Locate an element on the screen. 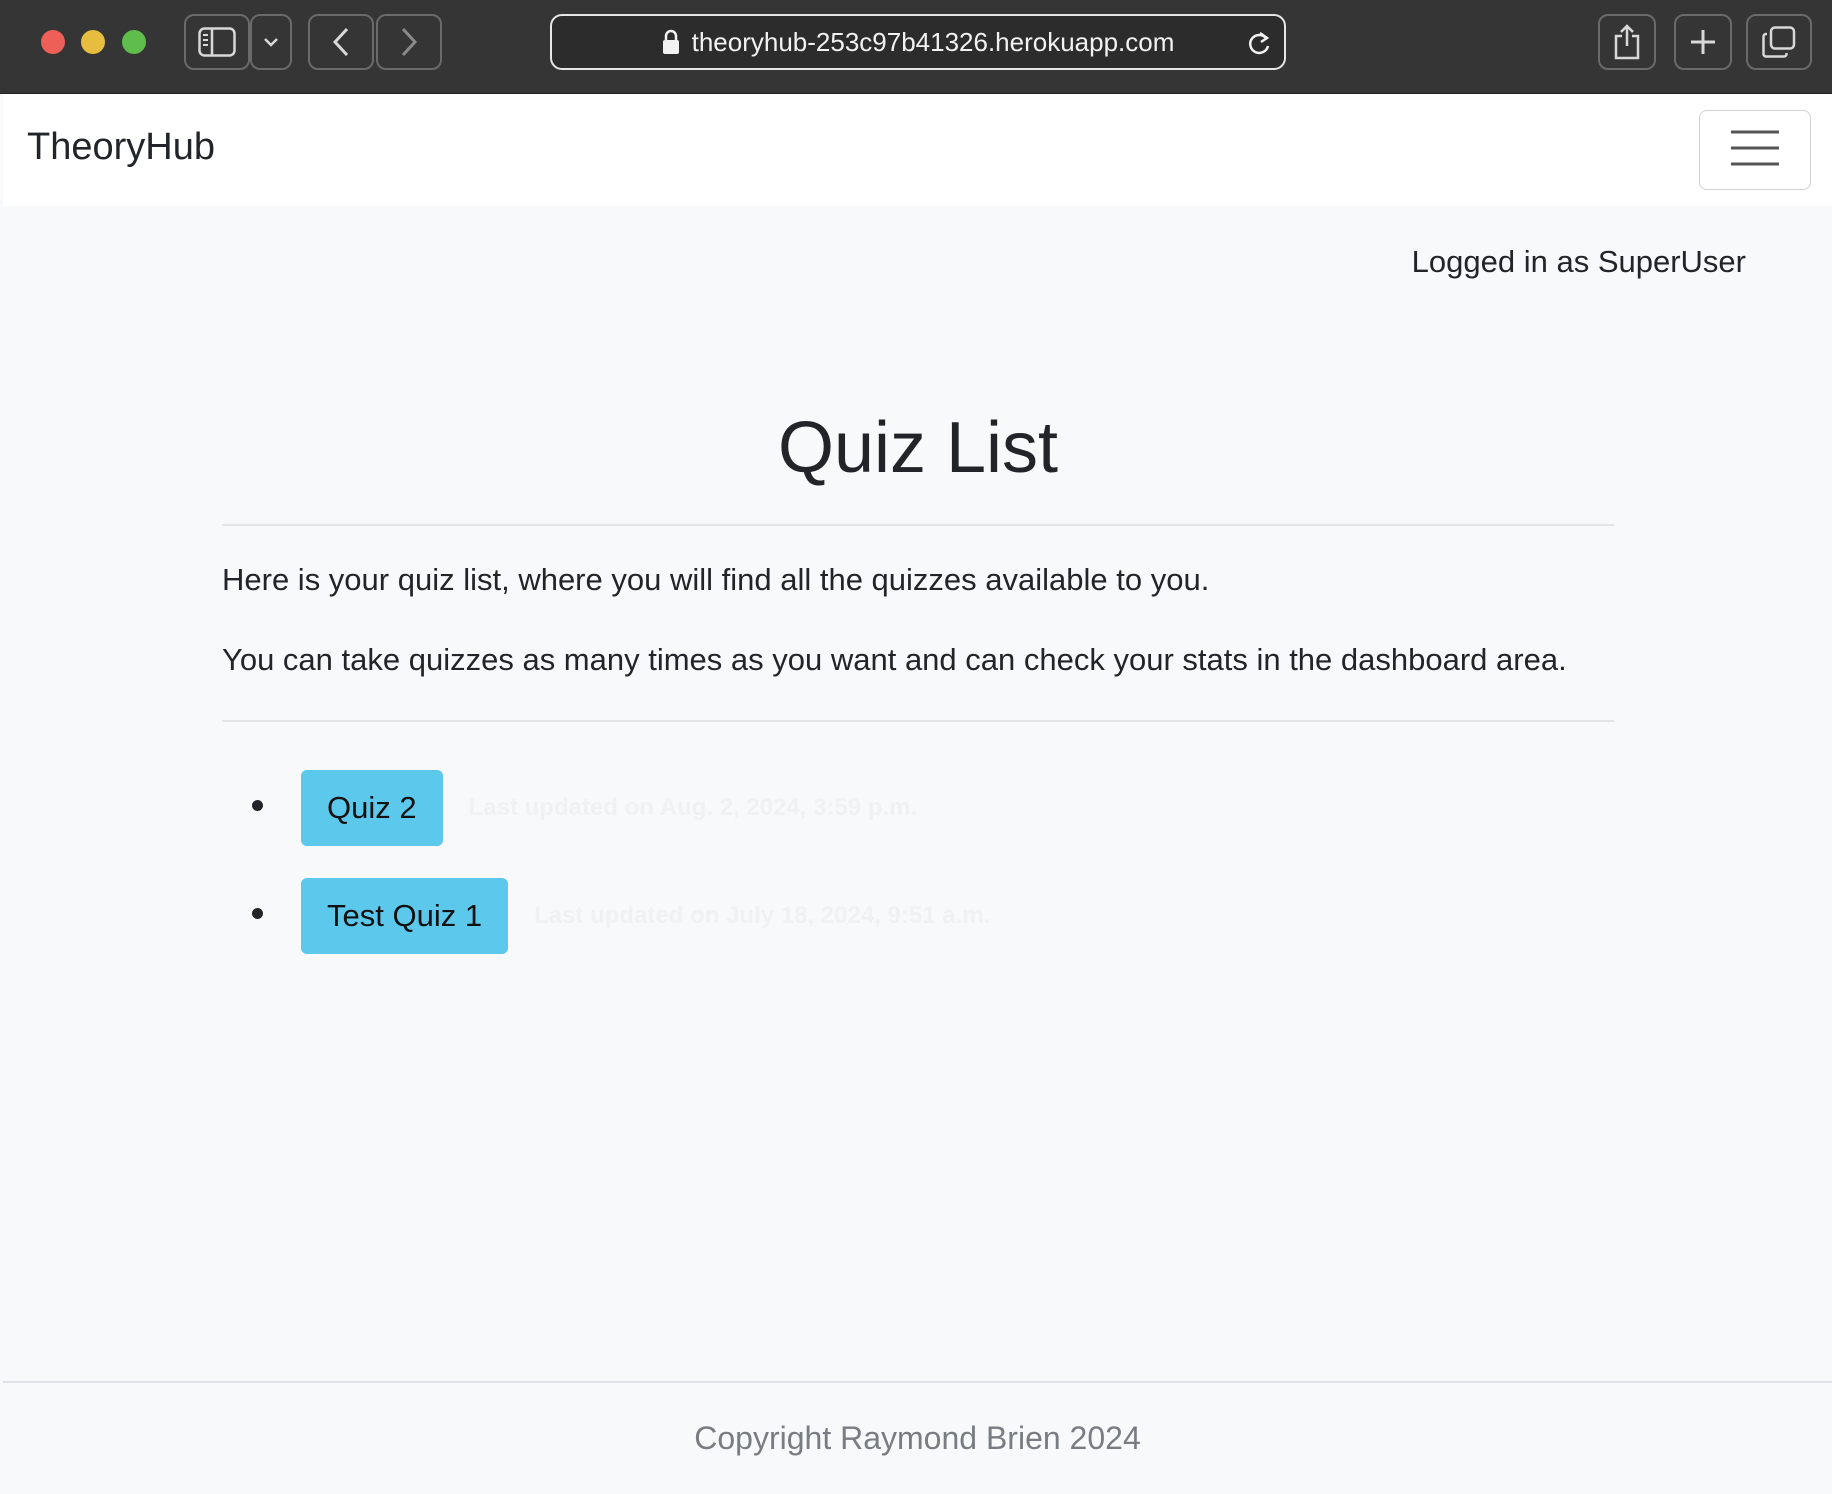 The image size is (1832, 1494). share-icon is located at coordinates (1627, 42).